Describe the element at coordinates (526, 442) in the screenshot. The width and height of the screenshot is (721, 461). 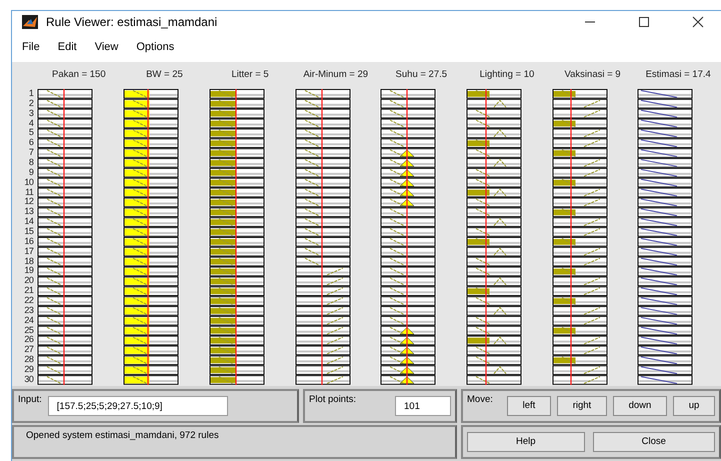
I see `dialog-button: Help` at that location.